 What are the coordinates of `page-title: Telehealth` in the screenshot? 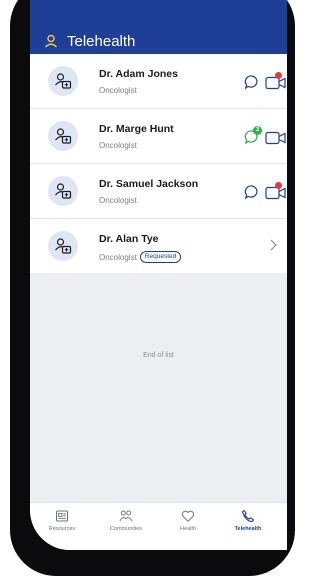 It's located at (101, 41).